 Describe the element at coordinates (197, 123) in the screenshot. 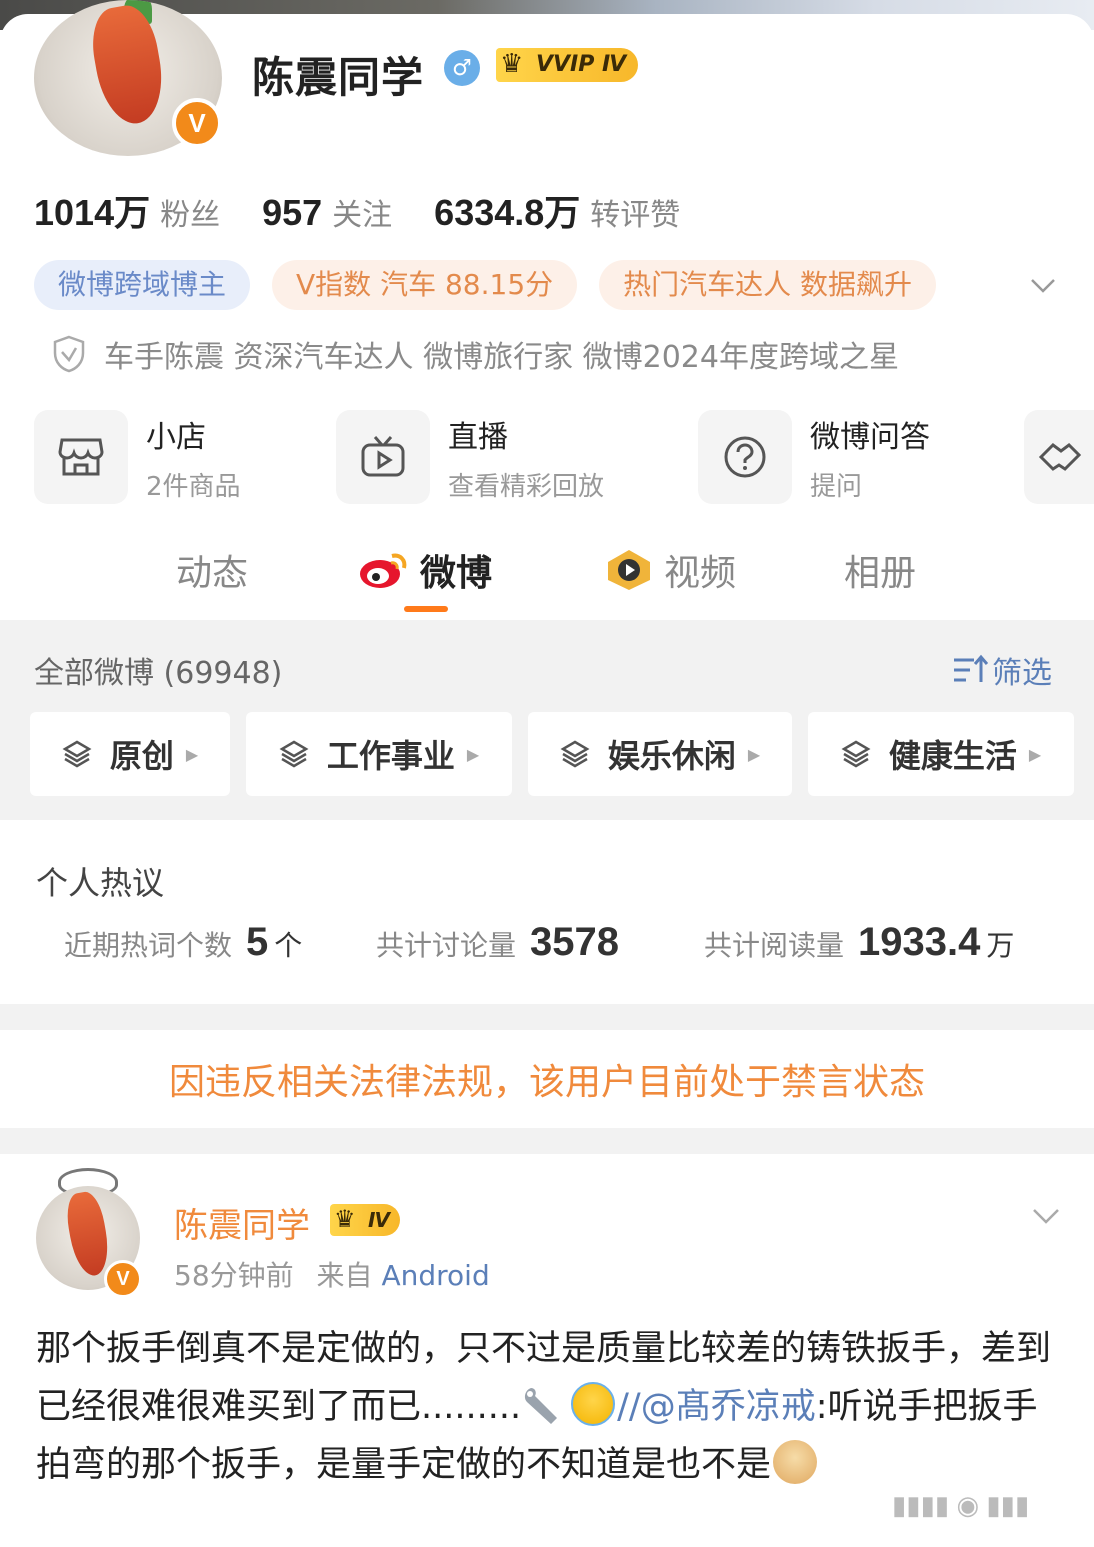

I see `verified-badge-icon: V` at that location.